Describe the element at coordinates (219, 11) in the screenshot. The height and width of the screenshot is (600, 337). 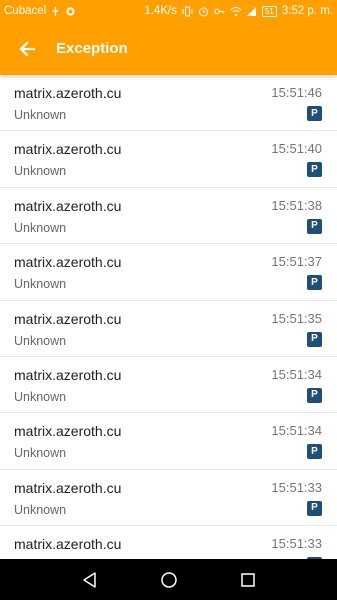
I see `key-icon` at that location.